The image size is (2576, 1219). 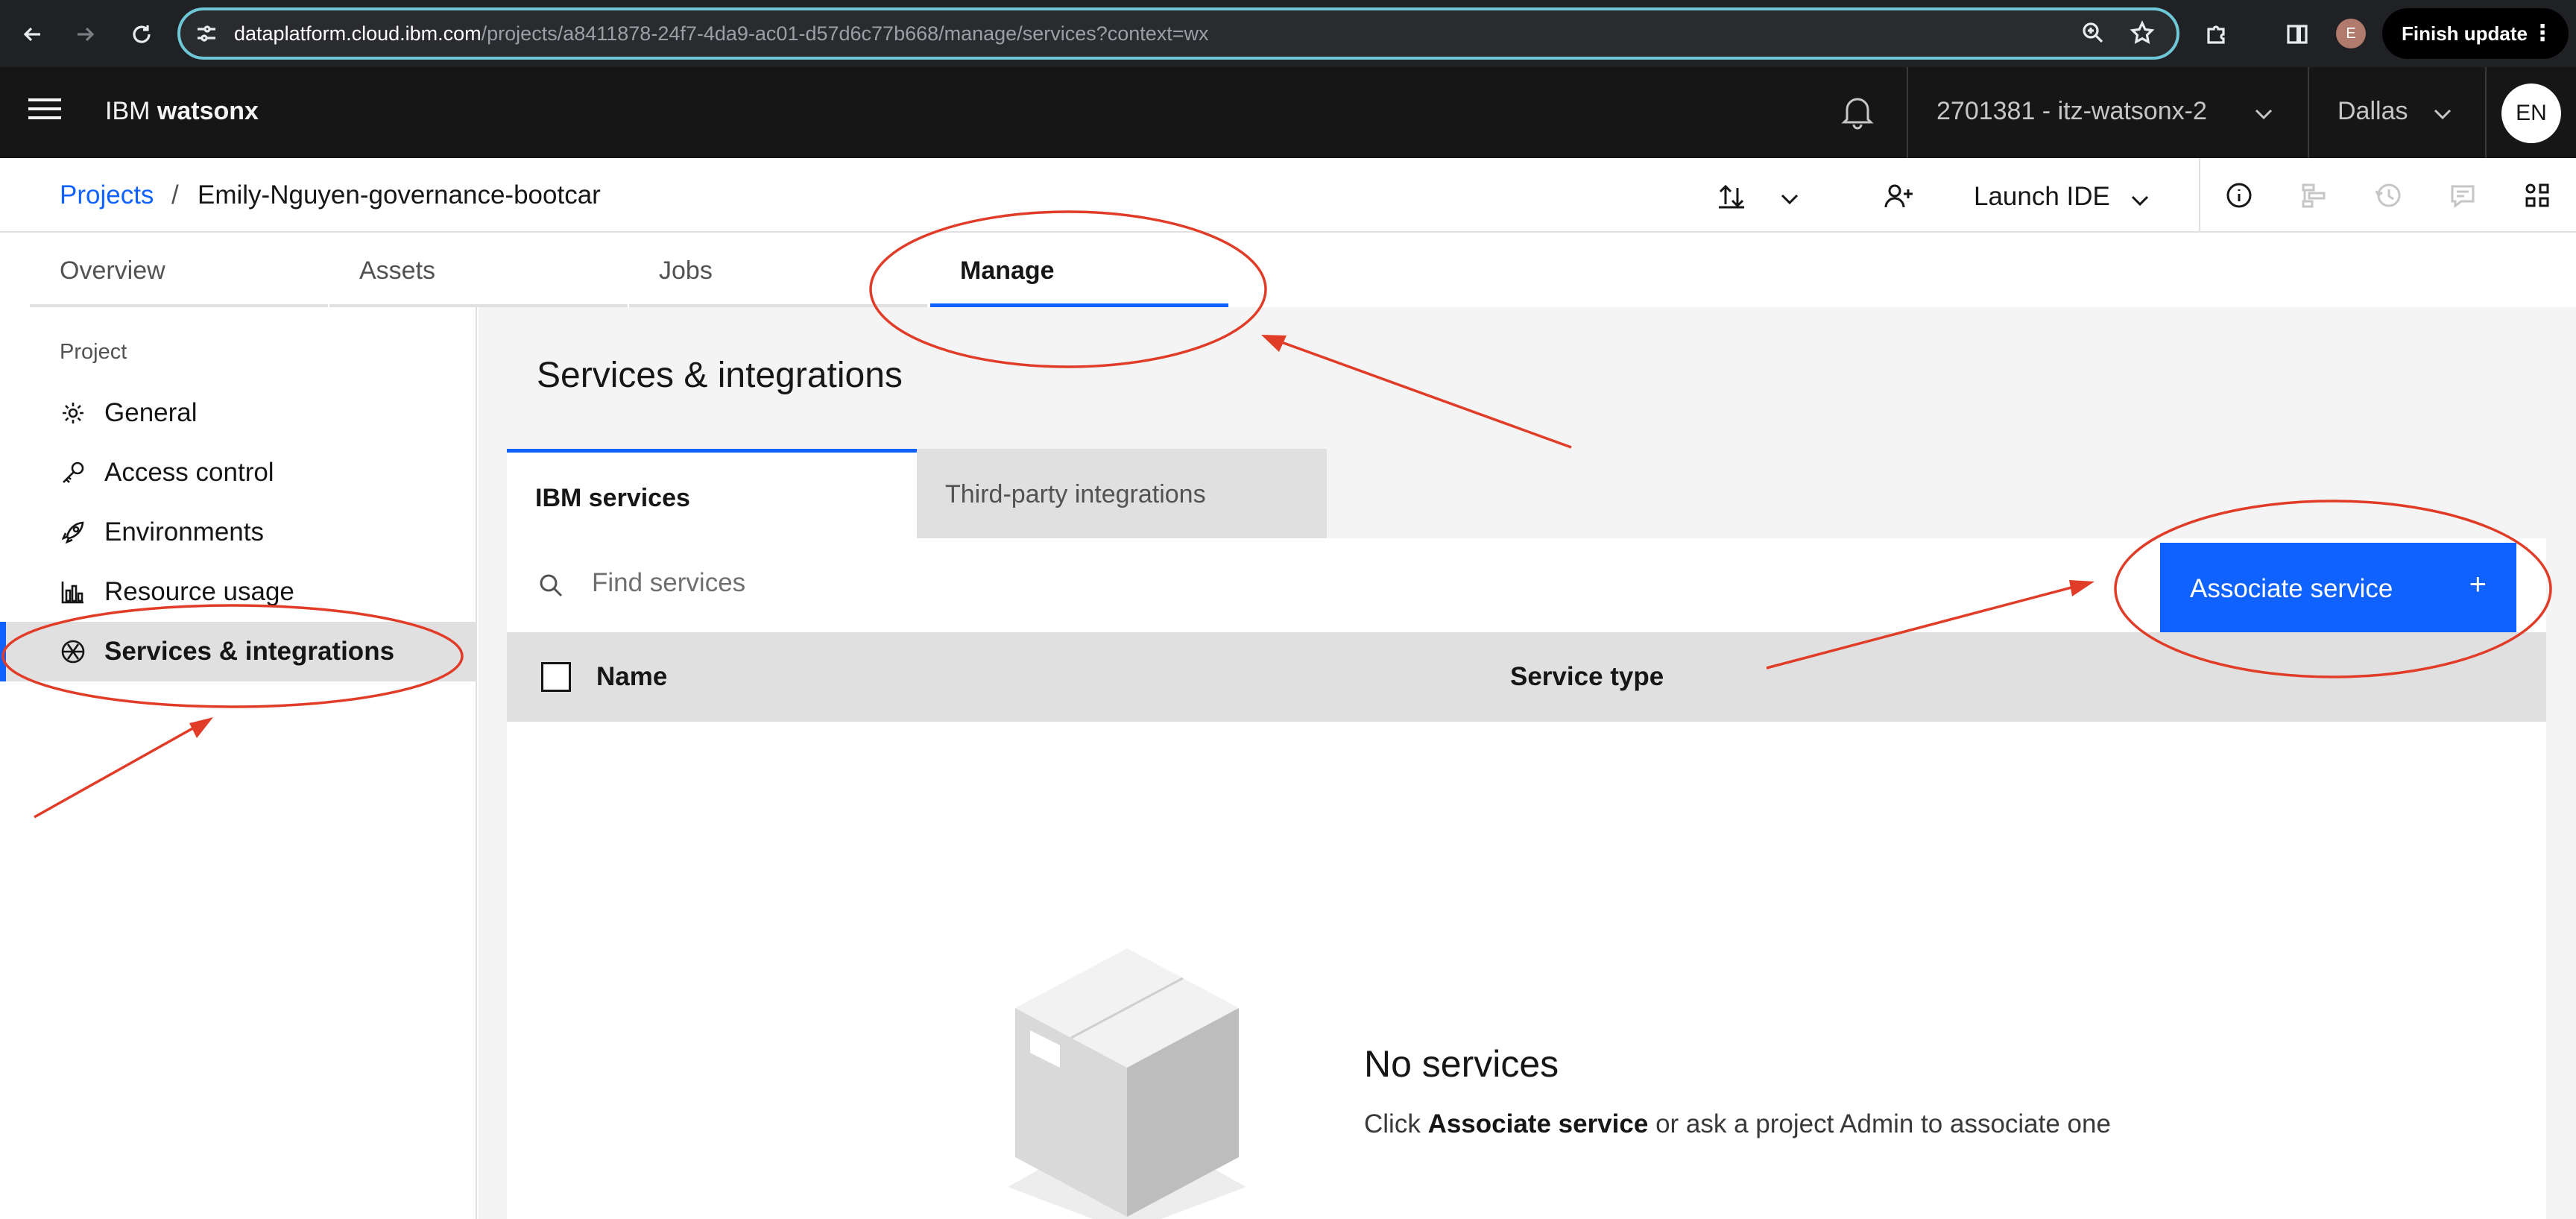 I want to click on account-switcher: 2701381 - itz-watsonx-2, so click(x=2071, y=112).